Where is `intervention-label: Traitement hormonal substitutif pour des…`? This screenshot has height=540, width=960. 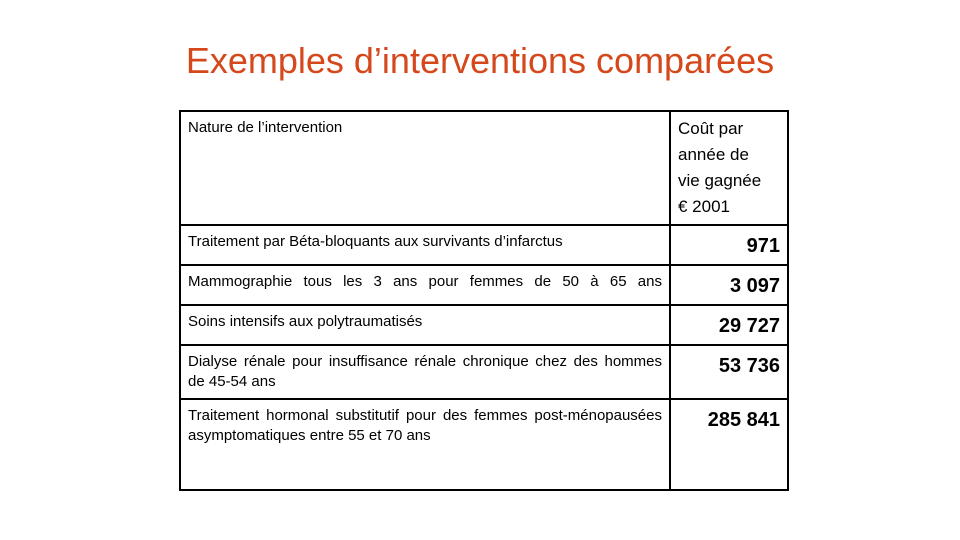
intervention-label: Traitement hormonal substitutif pour des… is located at coordinates (425, 444).